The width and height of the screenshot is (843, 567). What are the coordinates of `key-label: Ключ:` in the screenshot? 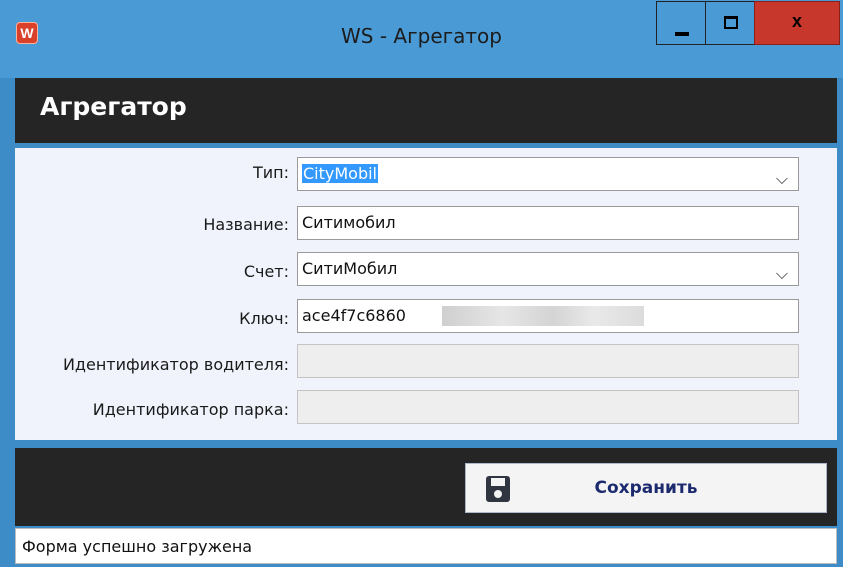 It's located at (264, 318).